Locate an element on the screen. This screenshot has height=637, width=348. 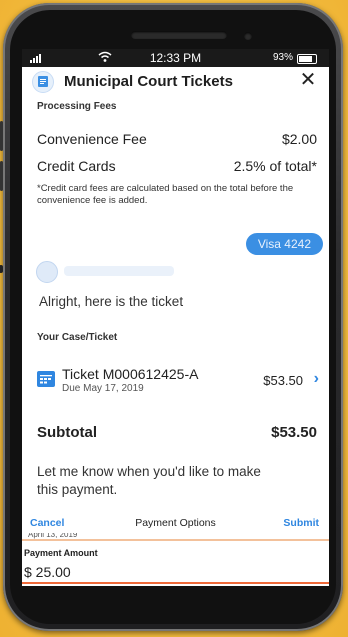
credit-card-value: 2.5% of total* is located at coordinates (275, 166).